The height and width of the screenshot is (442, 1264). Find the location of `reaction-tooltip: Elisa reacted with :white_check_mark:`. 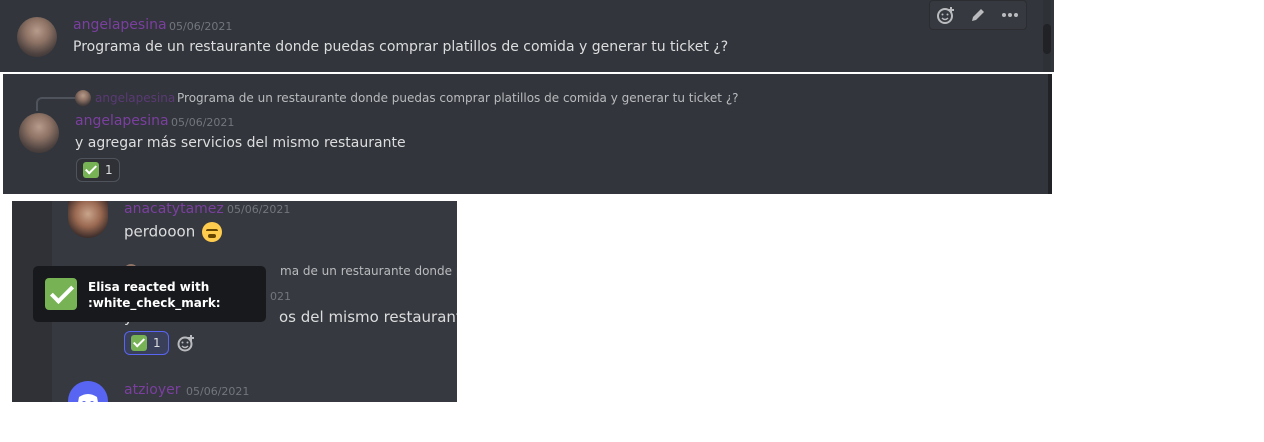

reaction-tooltip: Elisa reacted with :white_check_mark: is located at coordinates (149, 294).